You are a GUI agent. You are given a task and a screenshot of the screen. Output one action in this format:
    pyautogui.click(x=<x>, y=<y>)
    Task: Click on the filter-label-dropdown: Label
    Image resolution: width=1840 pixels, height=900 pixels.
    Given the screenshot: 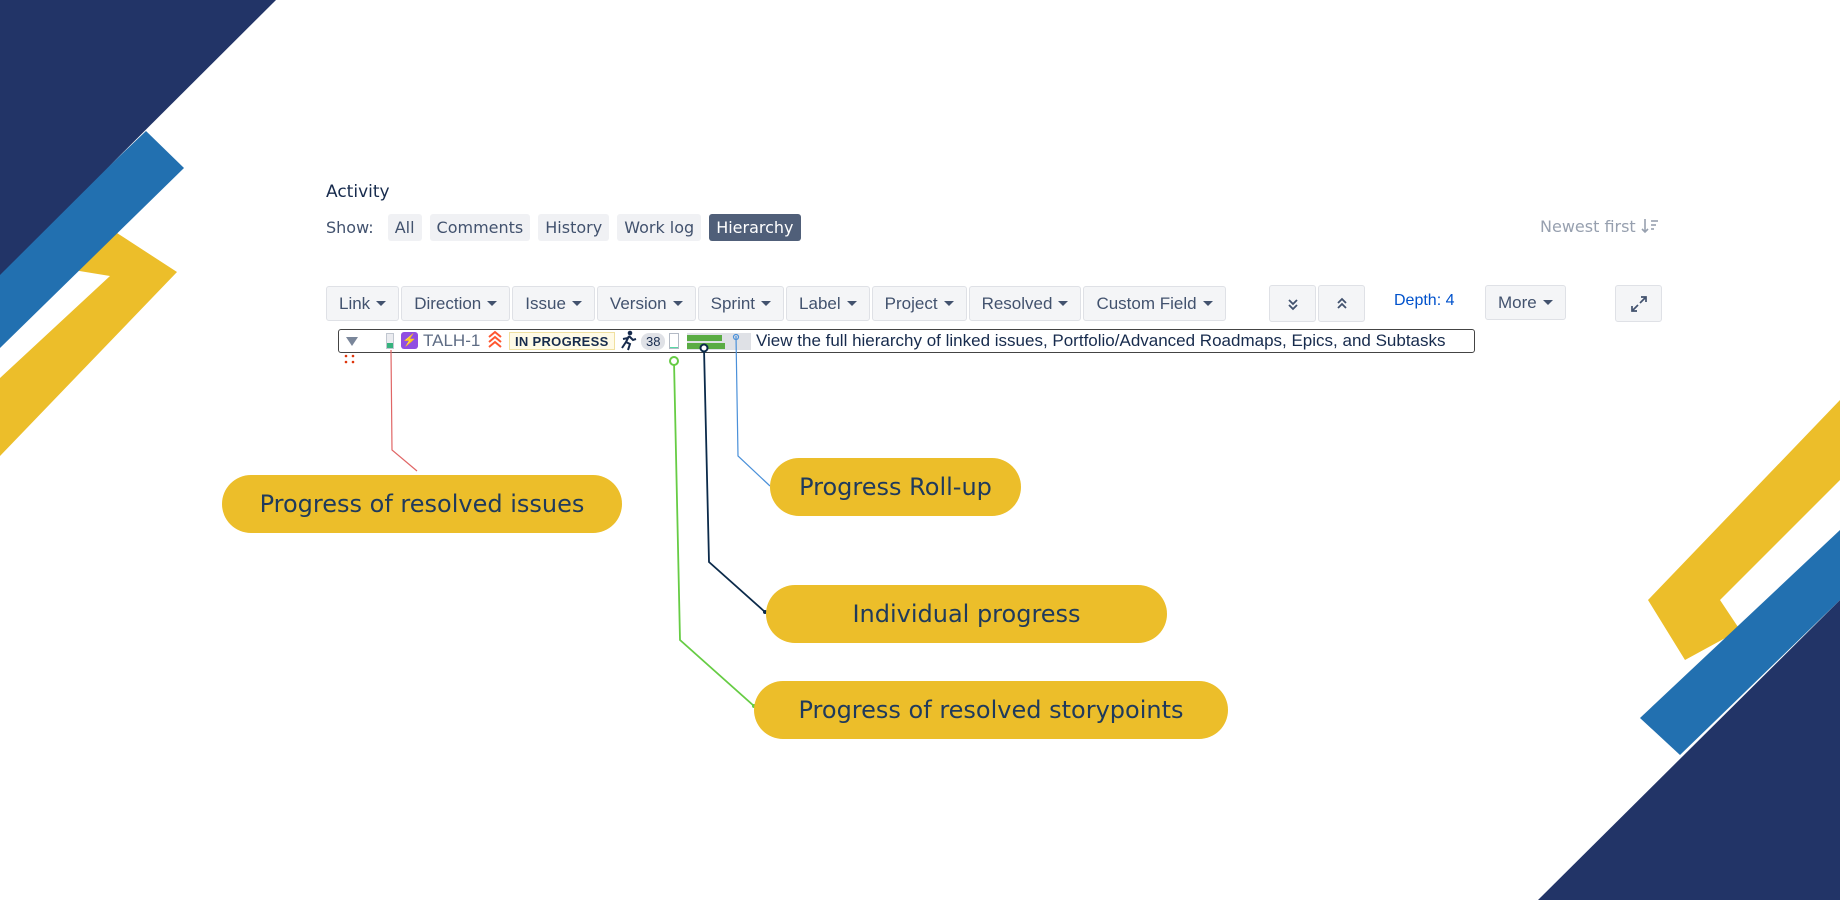 What is the action you would take?
    pyautogui.click(x=828, y=303)
    